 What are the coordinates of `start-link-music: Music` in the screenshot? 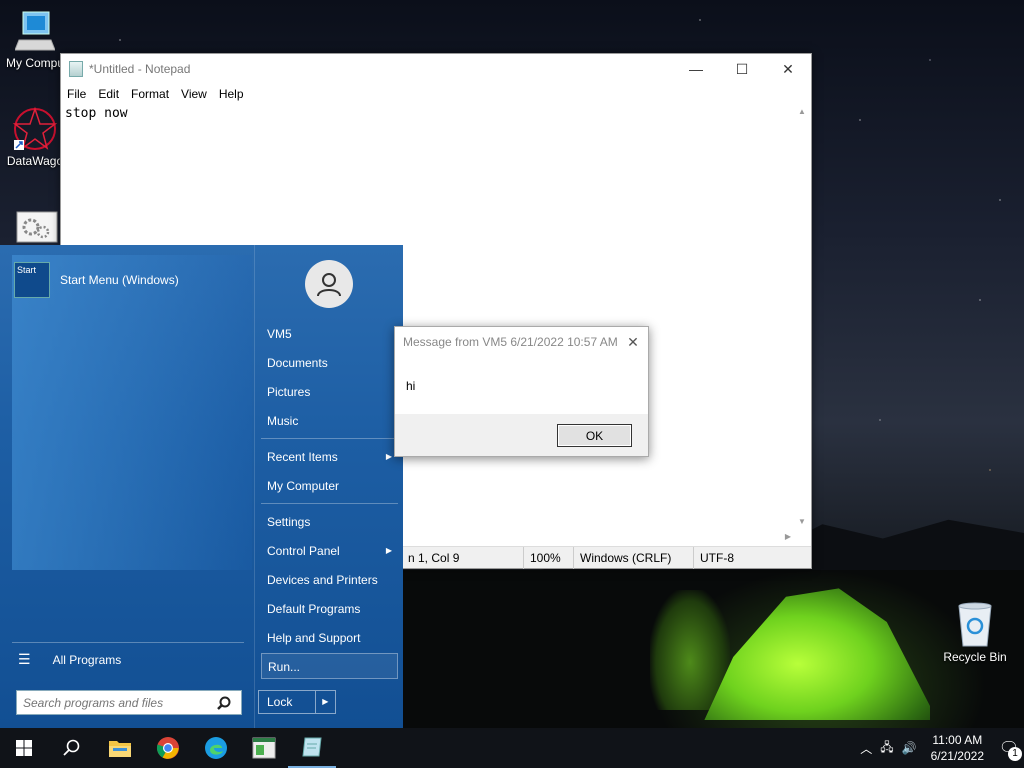 It's located at (329, 421).